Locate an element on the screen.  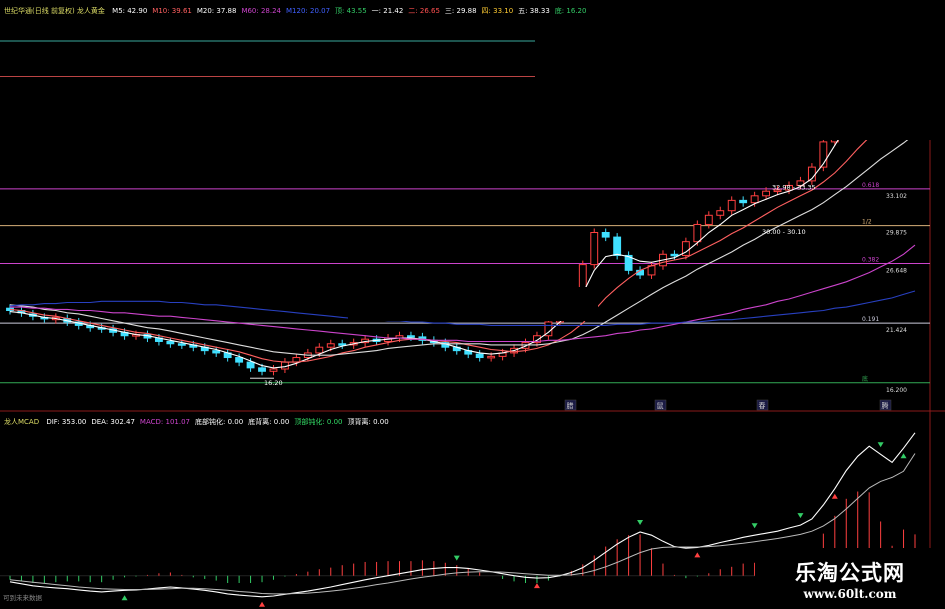
macd-legend-item-5: 顶部钝化: 0.00 is located at coordinates (318, 422).